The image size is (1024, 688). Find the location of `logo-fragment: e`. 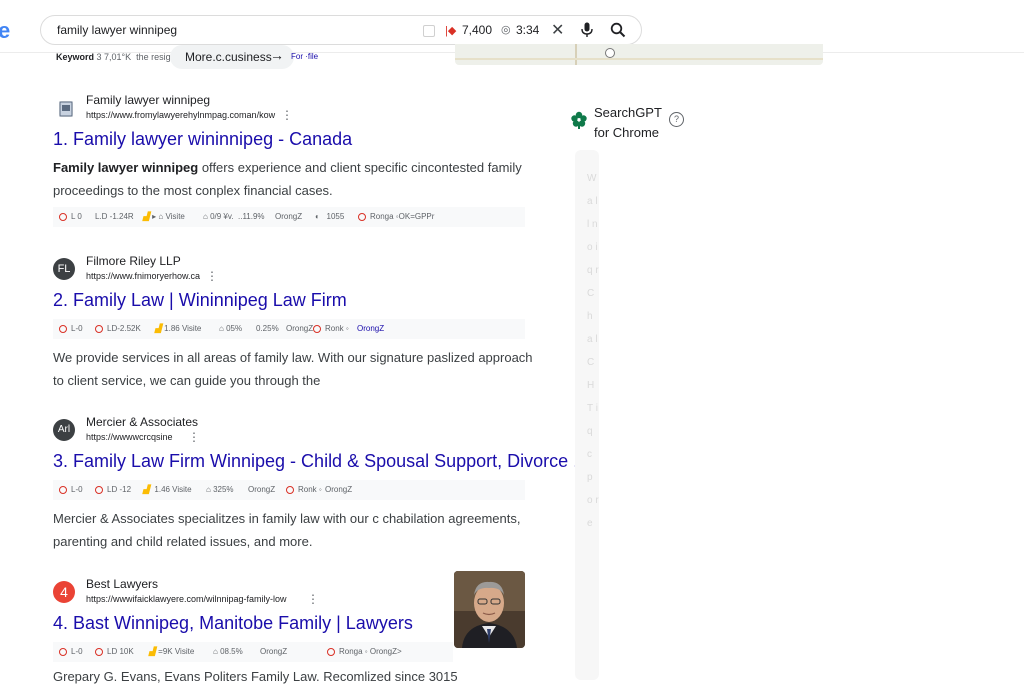

logo-fragment: e is located at coordinates (5, 31).